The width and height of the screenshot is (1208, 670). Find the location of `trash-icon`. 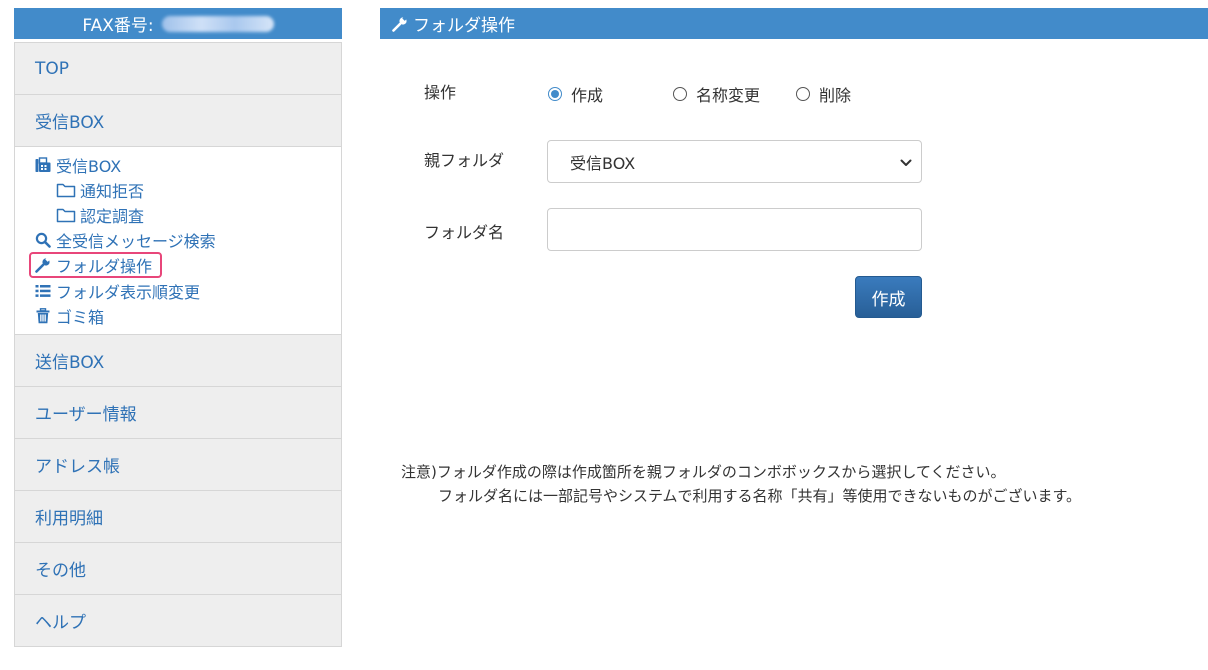

trash-icon is located at coordinates (43, 316).